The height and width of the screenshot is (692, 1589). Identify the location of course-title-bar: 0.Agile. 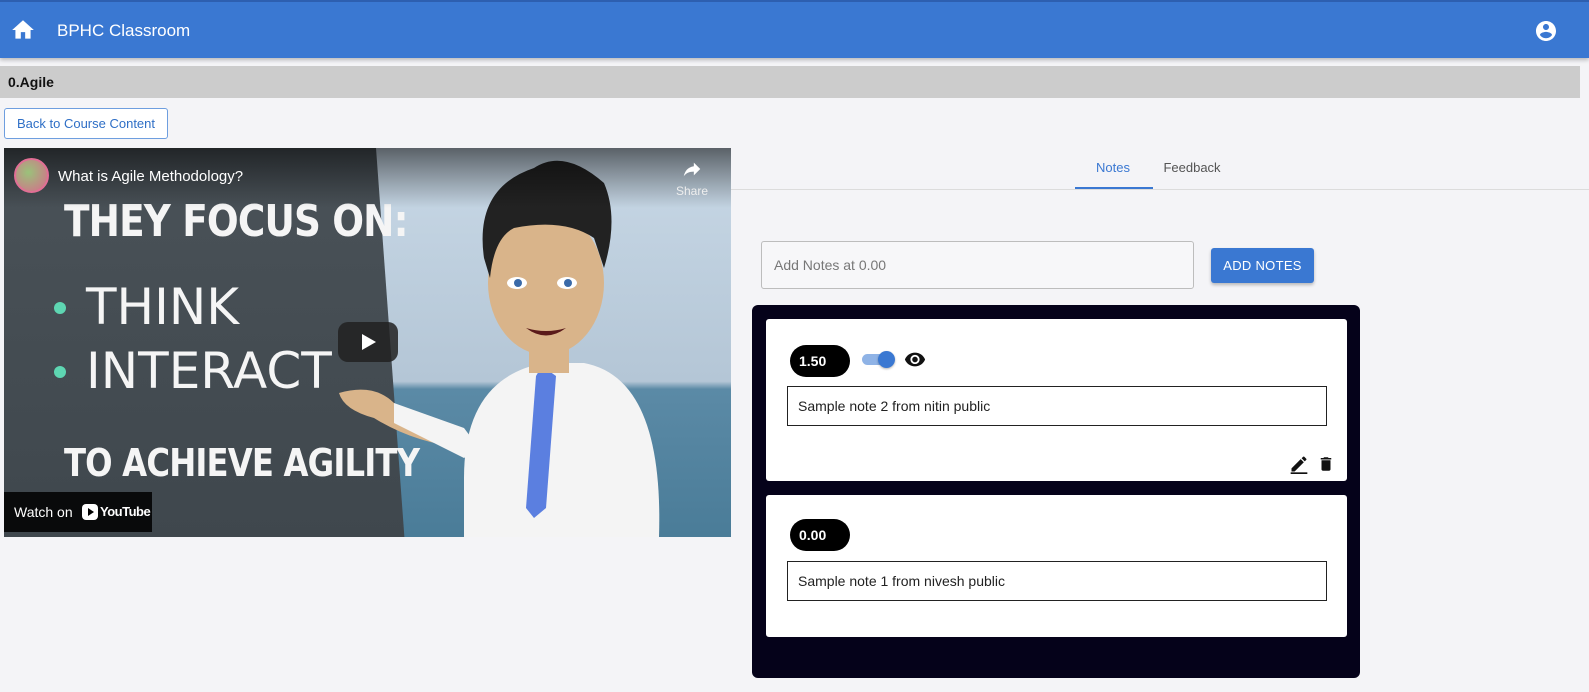
(790, 82).